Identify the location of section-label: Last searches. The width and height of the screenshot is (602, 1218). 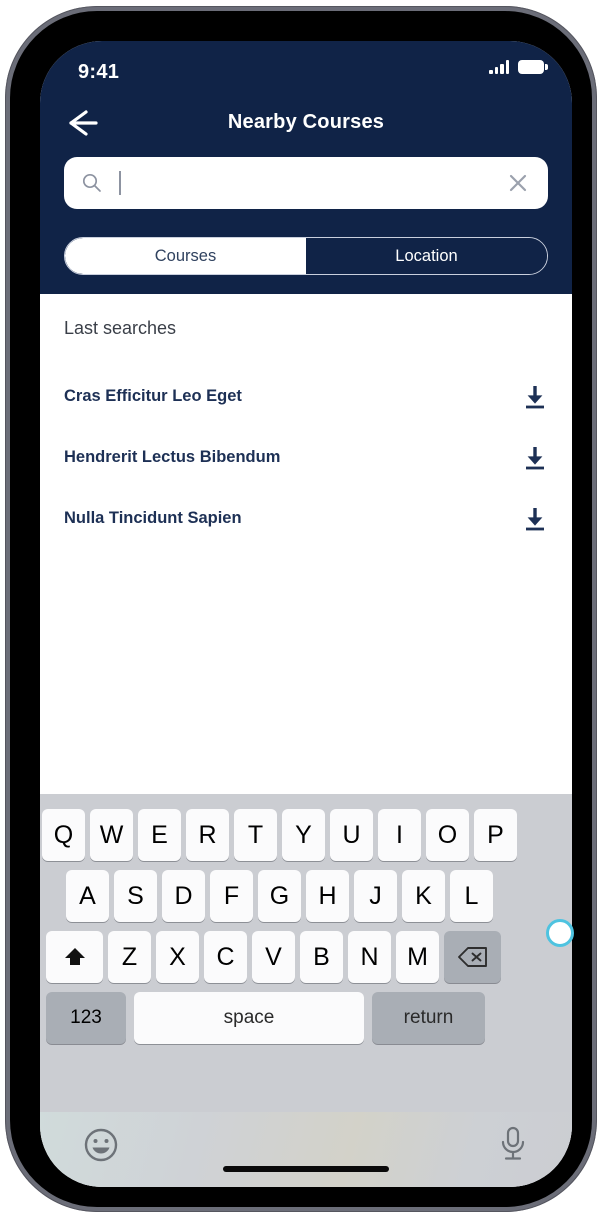
(120, 328).